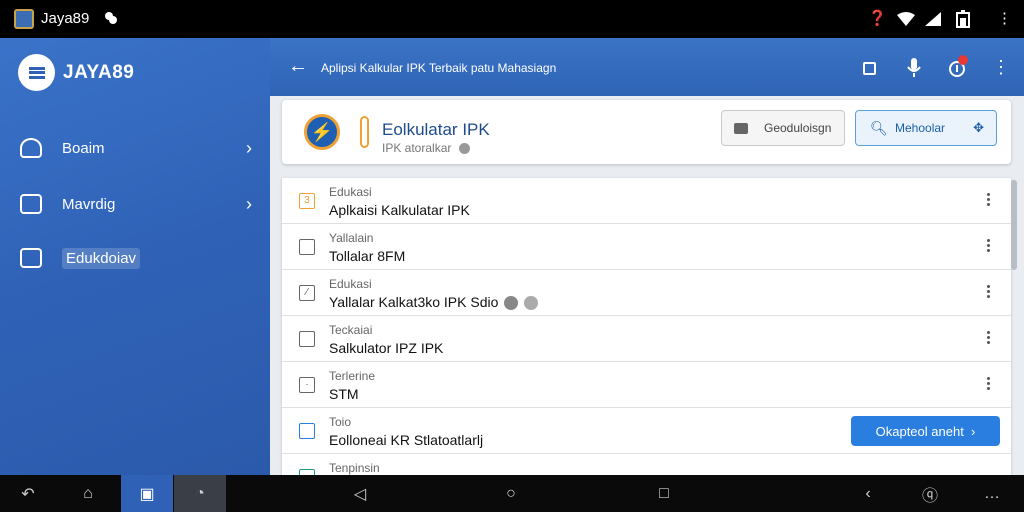 The image size is (1024, 512). Describe the element at coordinates (147, 493) in the screenshot. I see `recents-icon: ▣` at that location.